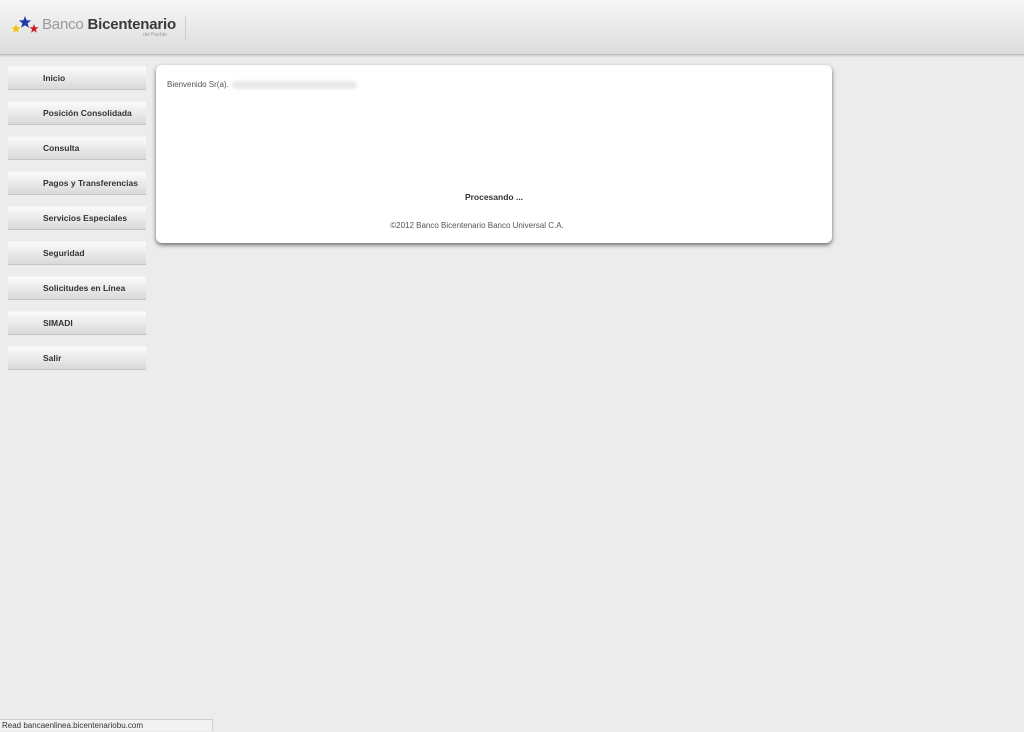 The width and height of the screenshot is (1024, 732). What do you see at coordinates (77, 148) in the screenshot?
I see `sidebar-item-consulta: Consulta` at bounding box center [77, 148].